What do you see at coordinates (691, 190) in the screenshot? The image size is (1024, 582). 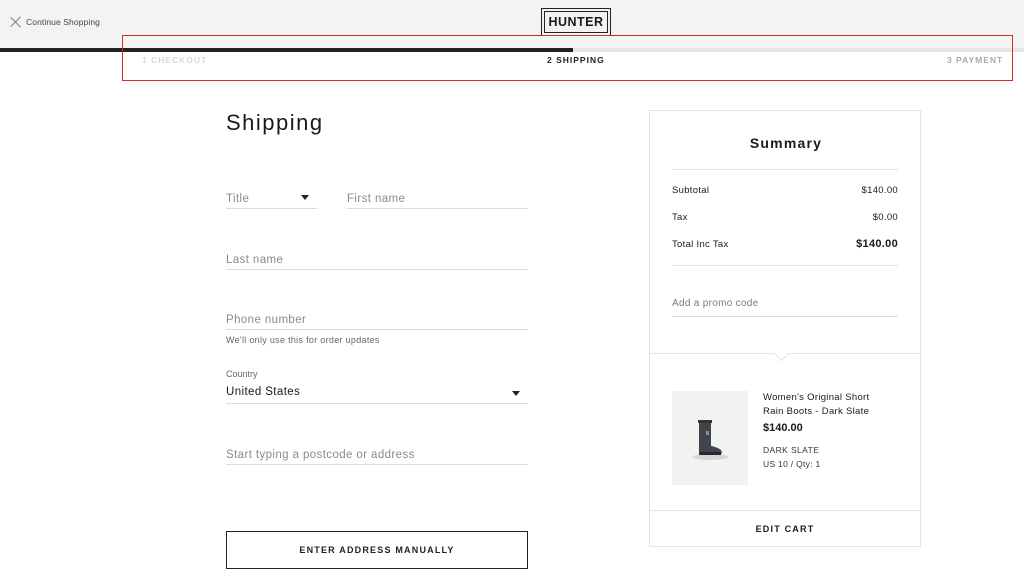 I see `subtotal-label: Subtotal` at bounding box center [691, 190].